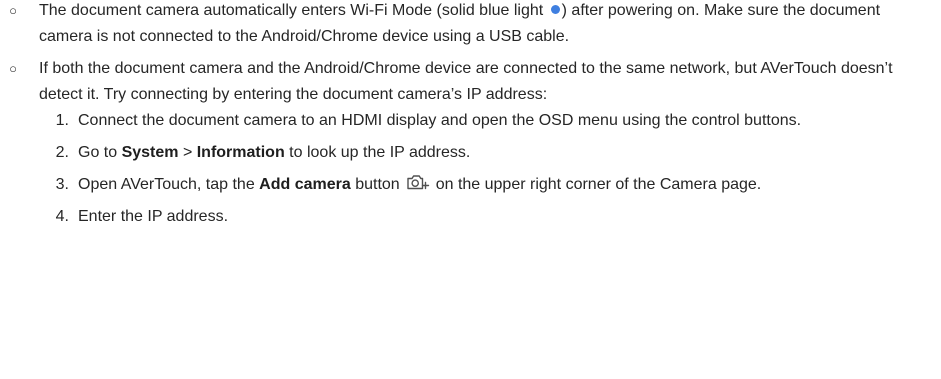 This screenshot has width=941, height=379. What do you see at coordinates (153, 216) in the screenshot?
I see `step-text: Enter the IP address.` at bounding box center [153, 216].